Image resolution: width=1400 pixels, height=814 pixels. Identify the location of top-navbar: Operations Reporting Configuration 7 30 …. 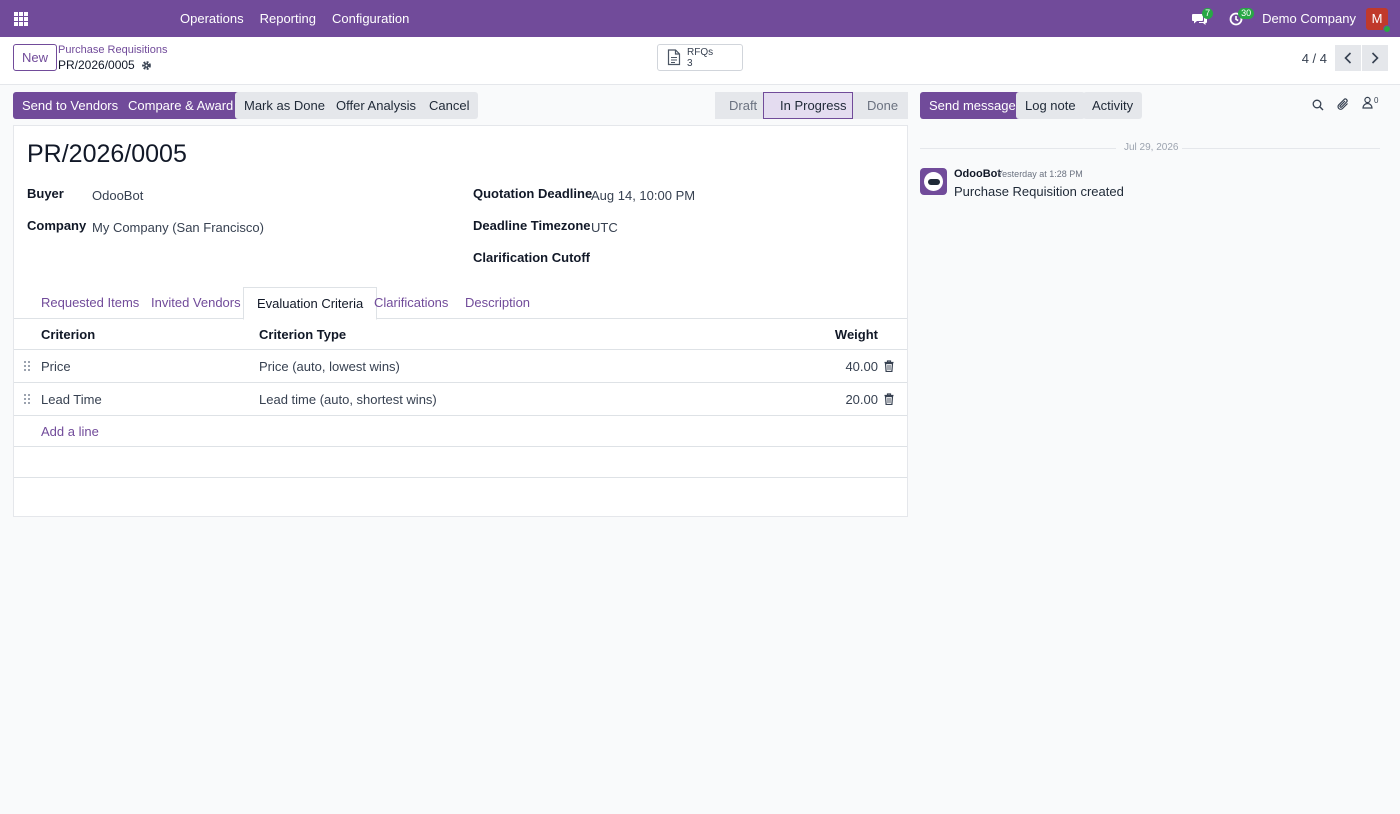
(700, 18).